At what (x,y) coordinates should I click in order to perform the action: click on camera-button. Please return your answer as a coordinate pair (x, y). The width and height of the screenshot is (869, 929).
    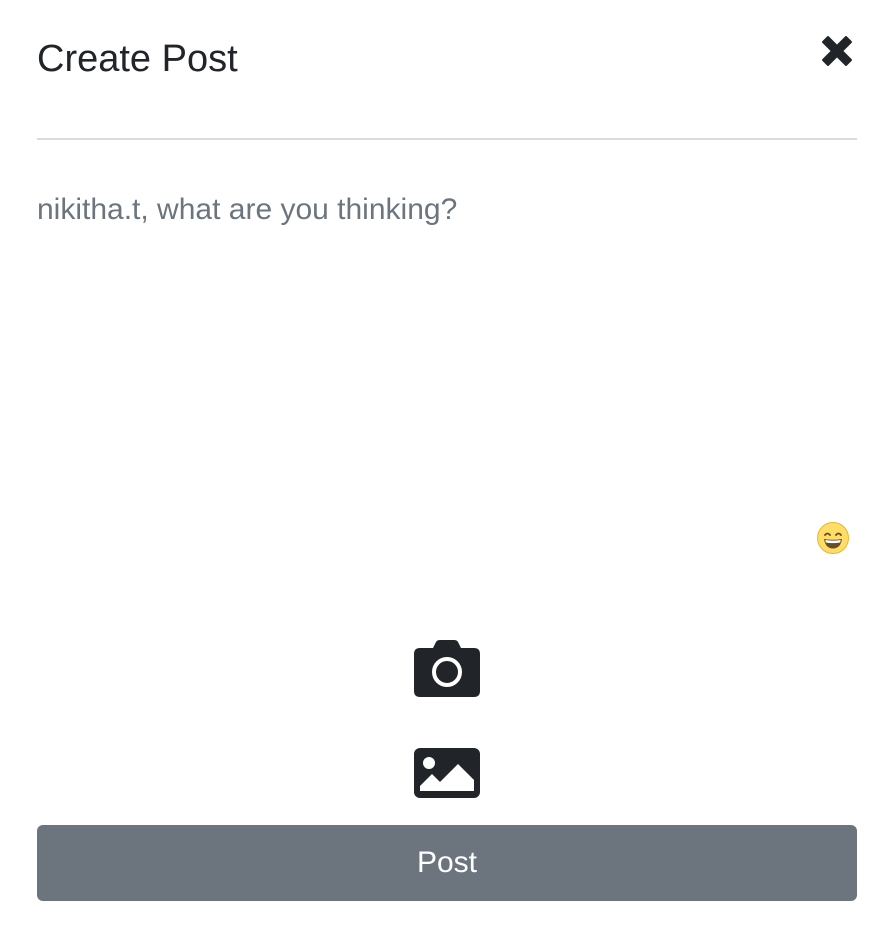
    Looking at the image, I should click on (447, 669).